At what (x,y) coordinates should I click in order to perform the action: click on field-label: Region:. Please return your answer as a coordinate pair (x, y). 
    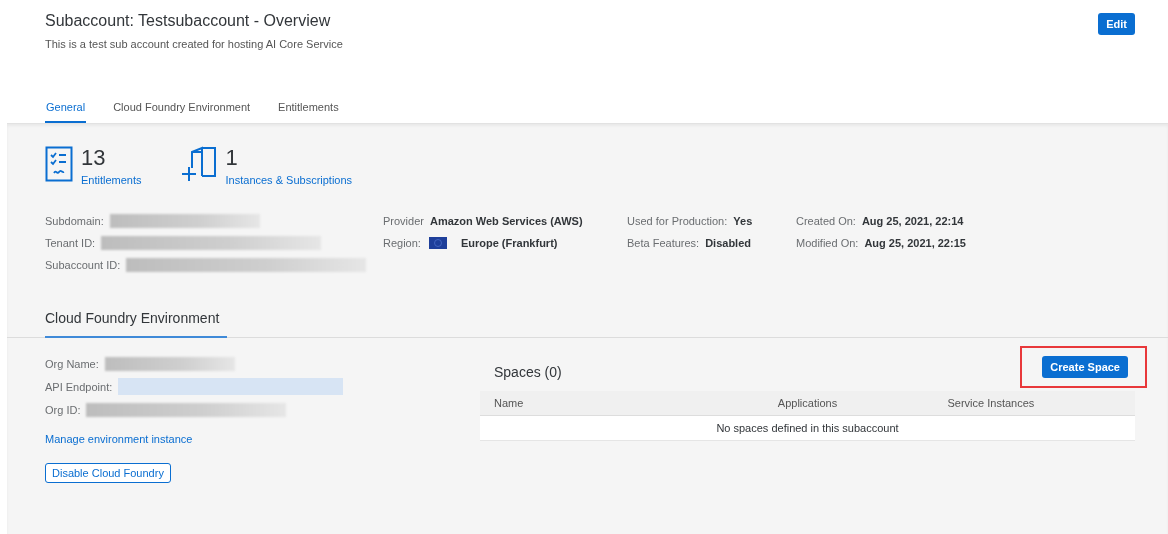
    Looking at the image, I should click on (402, 243).